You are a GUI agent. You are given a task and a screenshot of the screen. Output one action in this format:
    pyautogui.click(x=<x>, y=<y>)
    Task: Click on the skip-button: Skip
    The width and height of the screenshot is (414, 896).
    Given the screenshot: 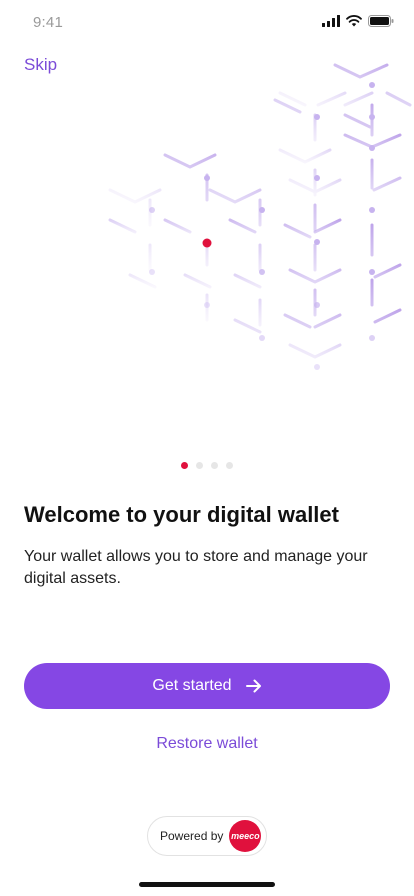 What is the action you would take?
    pyautogui.click(x=40, y=65)
    